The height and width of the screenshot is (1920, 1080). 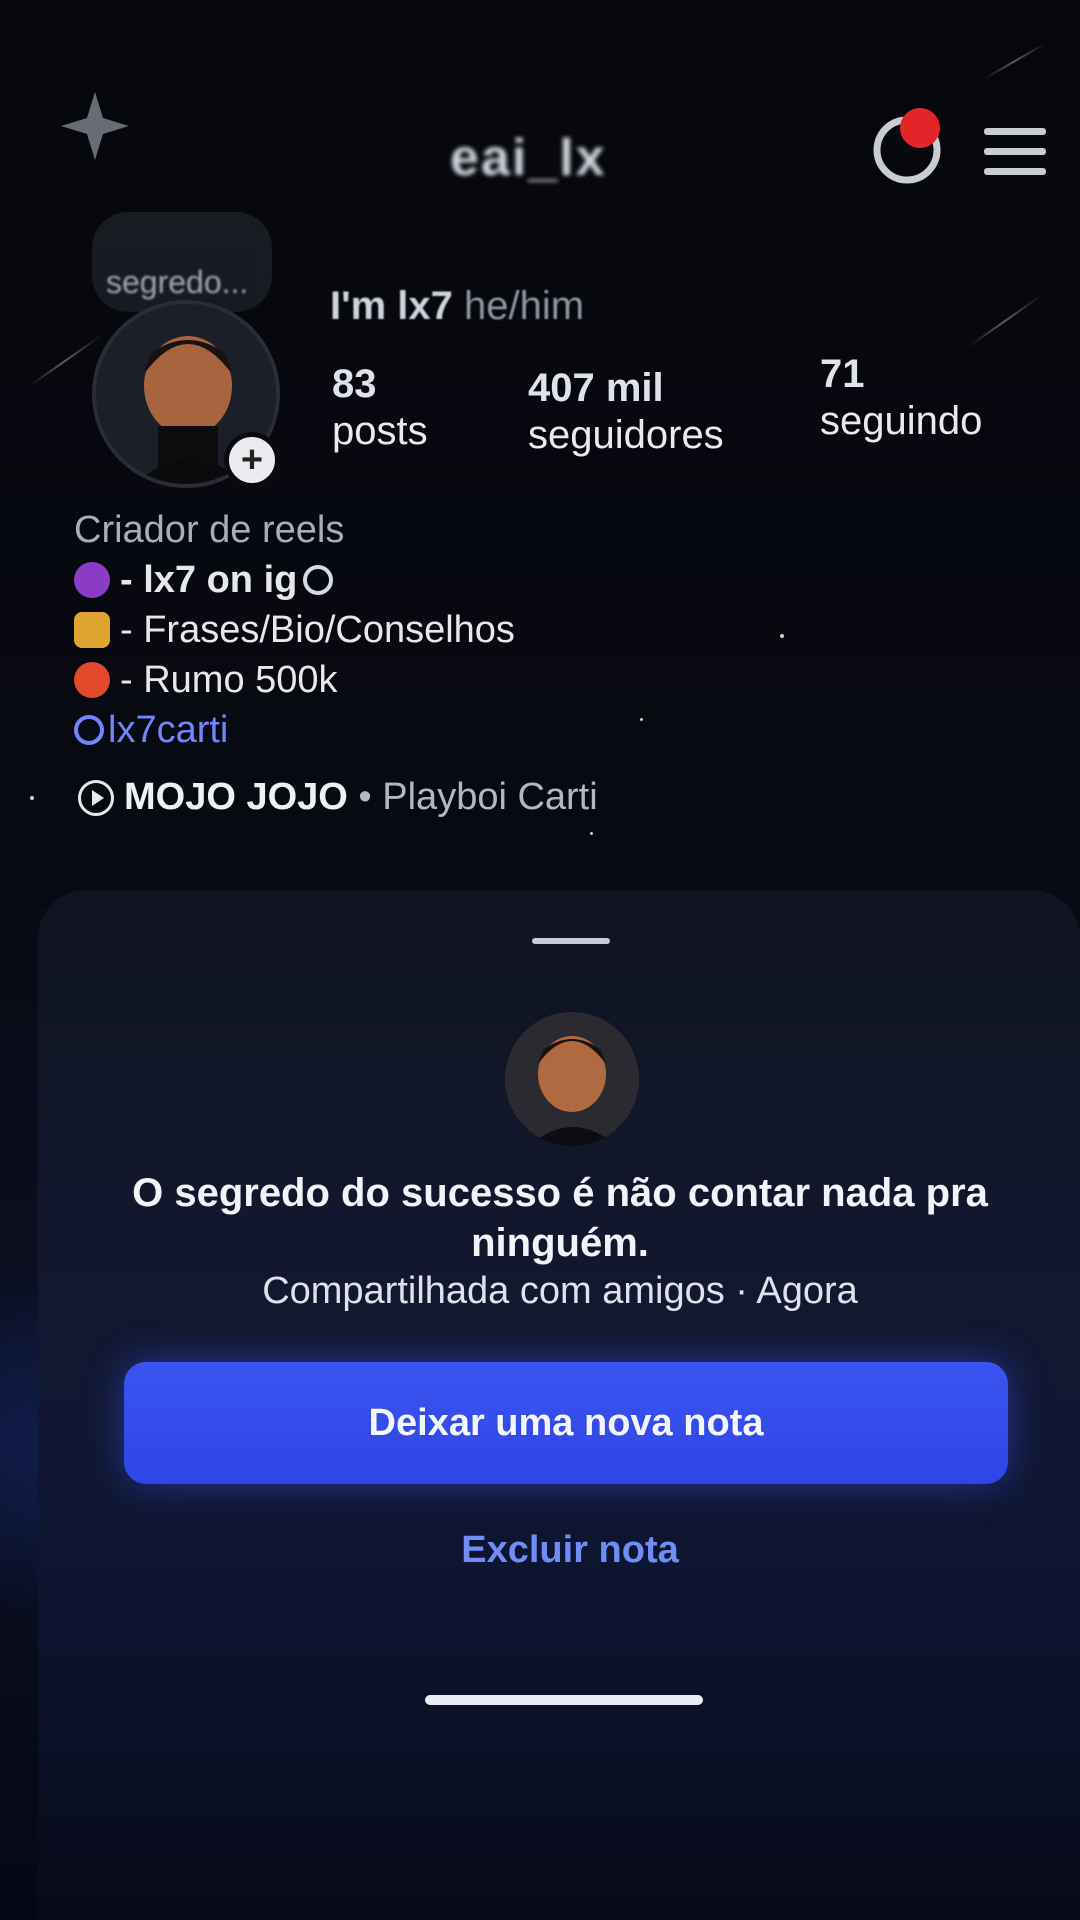 I want to click on note-avatar, so click(x=572, y=1079).